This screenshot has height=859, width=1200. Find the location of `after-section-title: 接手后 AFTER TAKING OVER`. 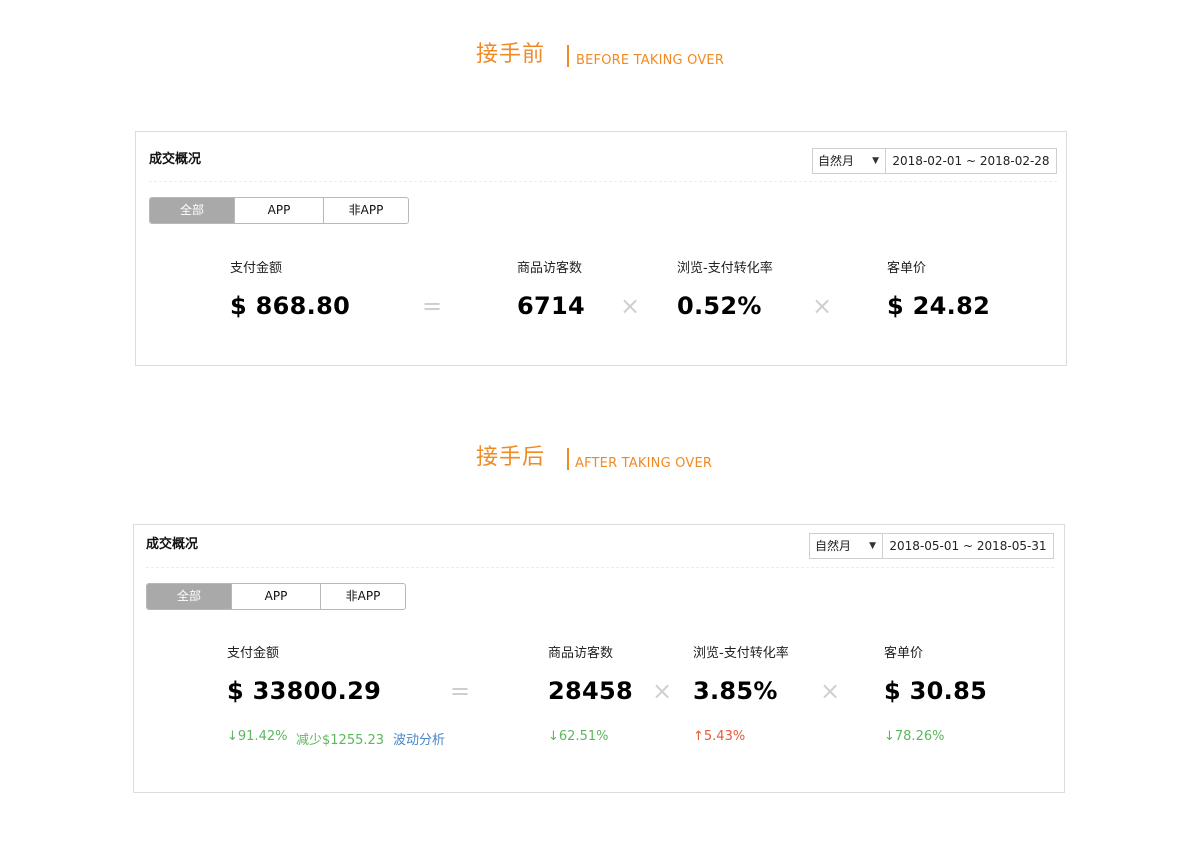

after-section-title: 接手后 AFTER TAKING OVER is located at coordinates (600, 463).